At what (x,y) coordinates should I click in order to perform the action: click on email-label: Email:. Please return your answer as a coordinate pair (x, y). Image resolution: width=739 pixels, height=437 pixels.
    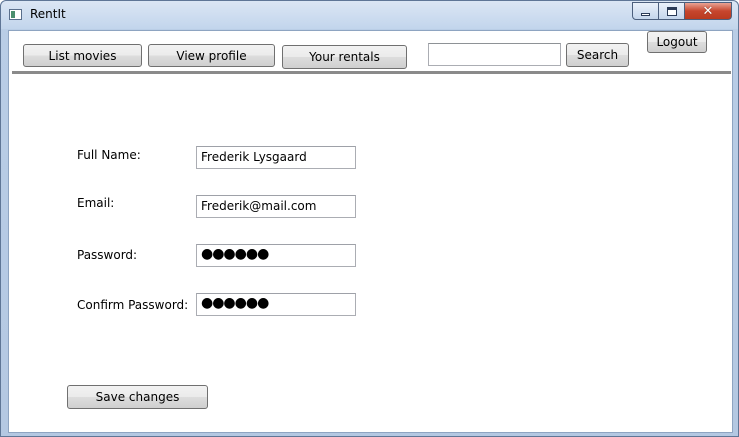
    Looking at the image, I should click on (96, 203).